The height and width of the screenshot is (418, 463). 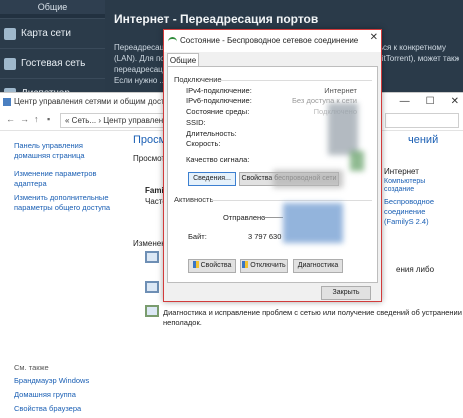 What do you see at coordinates (115, 120) in the screenshot?
I see `address-input: « Сеть... › Центр управления` at bounding box center [115, 120].